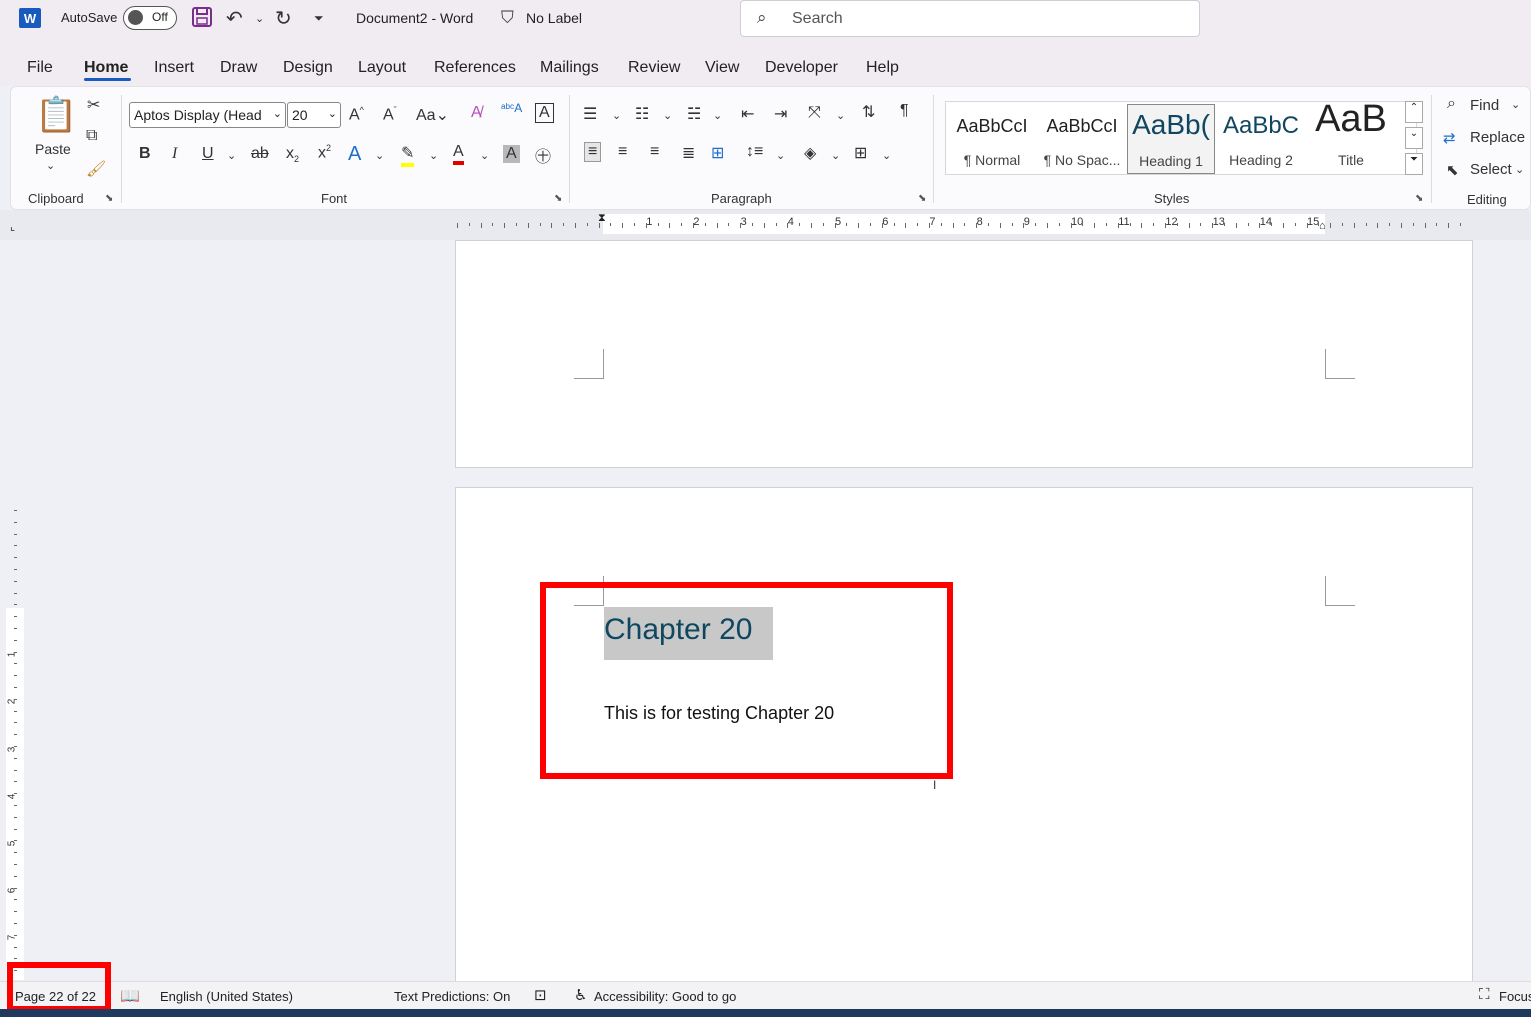 Image resolution: width=1531 pixels, height=1017 pixels. Describe the element at coordinates (433, 155) in the screenshot. I see `highlight-dropdown-icon: ⌄` at that location.